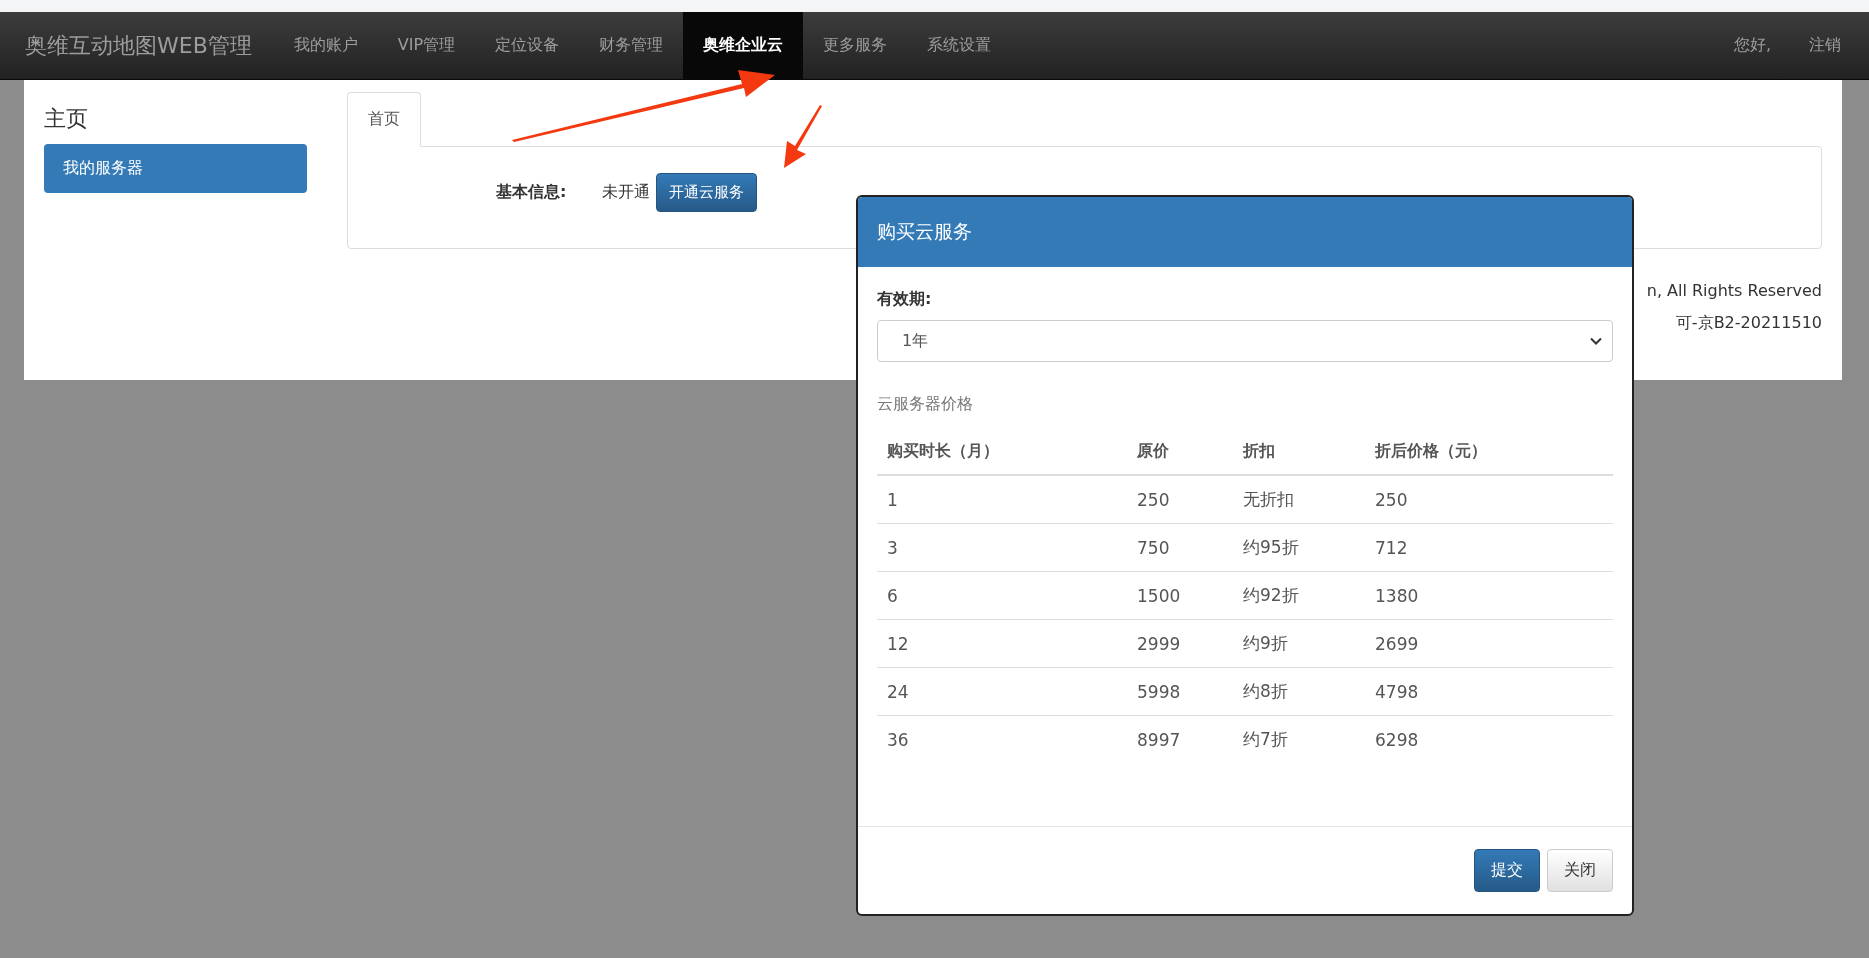 The height and width of the screenshot is (958, 1869). What do you see at coordinates (137, 45) in the screenshot?
I see `brand-link: 奥维互动地图WEB管理` at bounding box center [137, 45].